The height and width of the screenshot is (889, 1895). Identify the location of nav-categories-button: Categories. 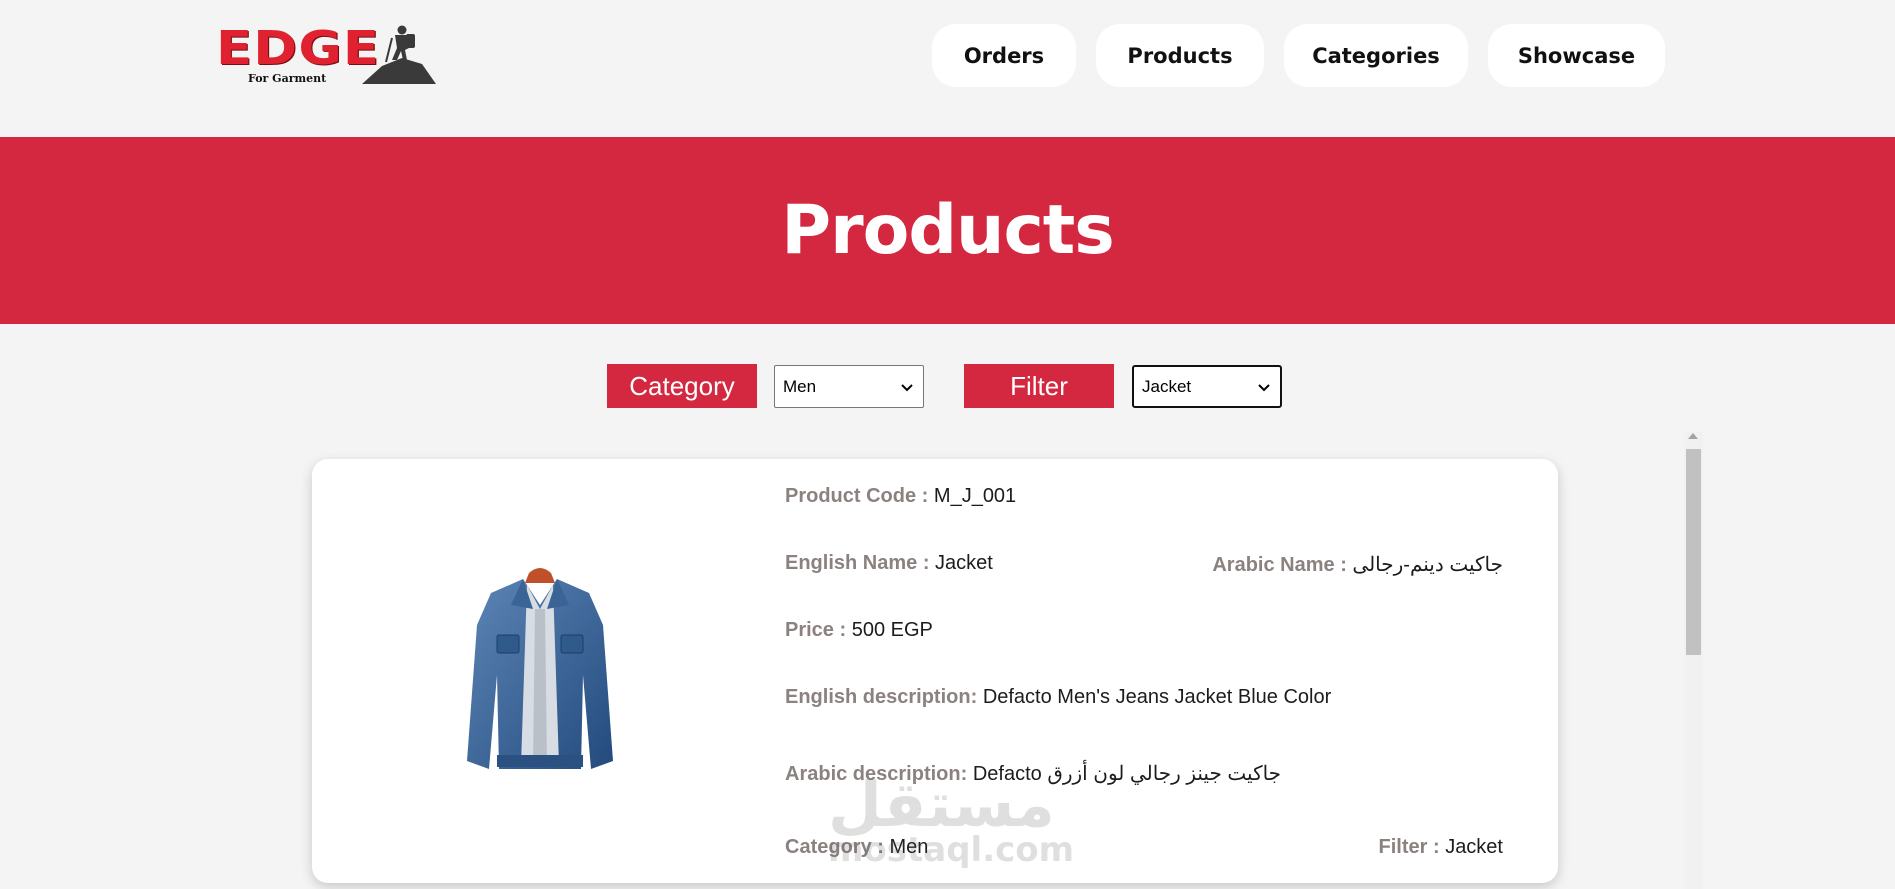
(1376, 55).